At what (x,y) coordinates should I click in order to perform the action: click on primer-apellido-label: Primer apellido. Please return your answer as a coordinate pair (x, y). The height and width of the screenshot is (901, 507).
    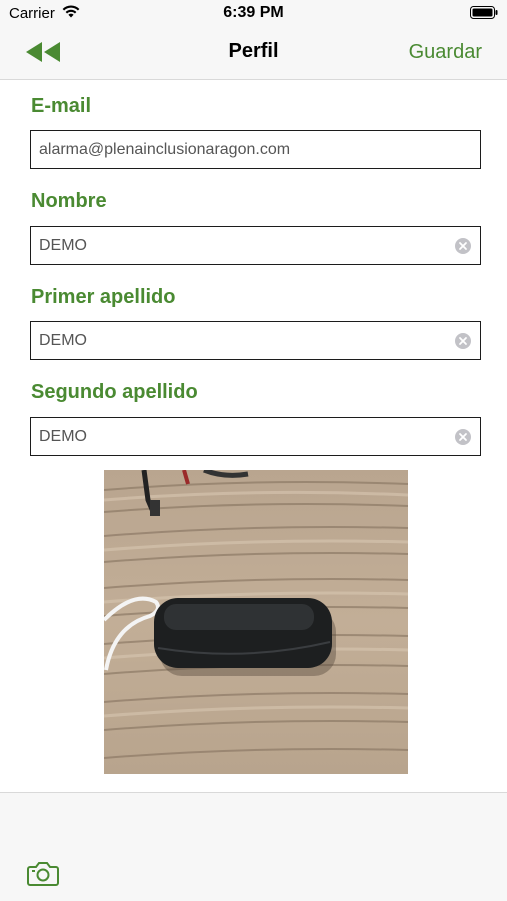
    Looking at the image, I should click on (103, 297).